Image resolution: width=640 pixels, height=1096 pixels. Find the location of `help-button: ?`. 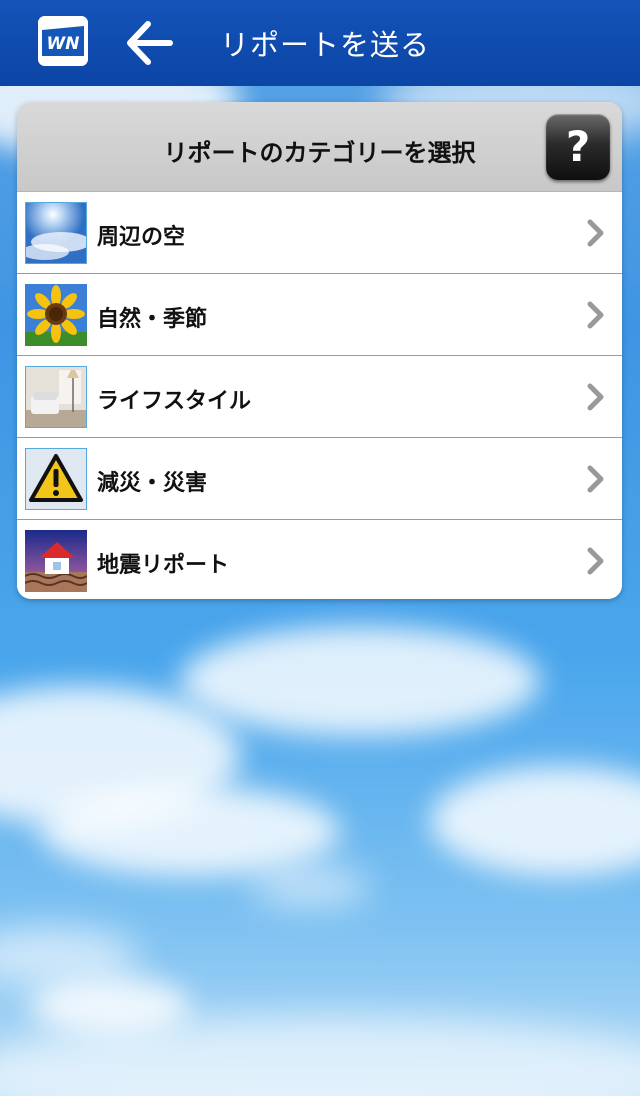

help-button: ? is located at coordinates (578, 147).